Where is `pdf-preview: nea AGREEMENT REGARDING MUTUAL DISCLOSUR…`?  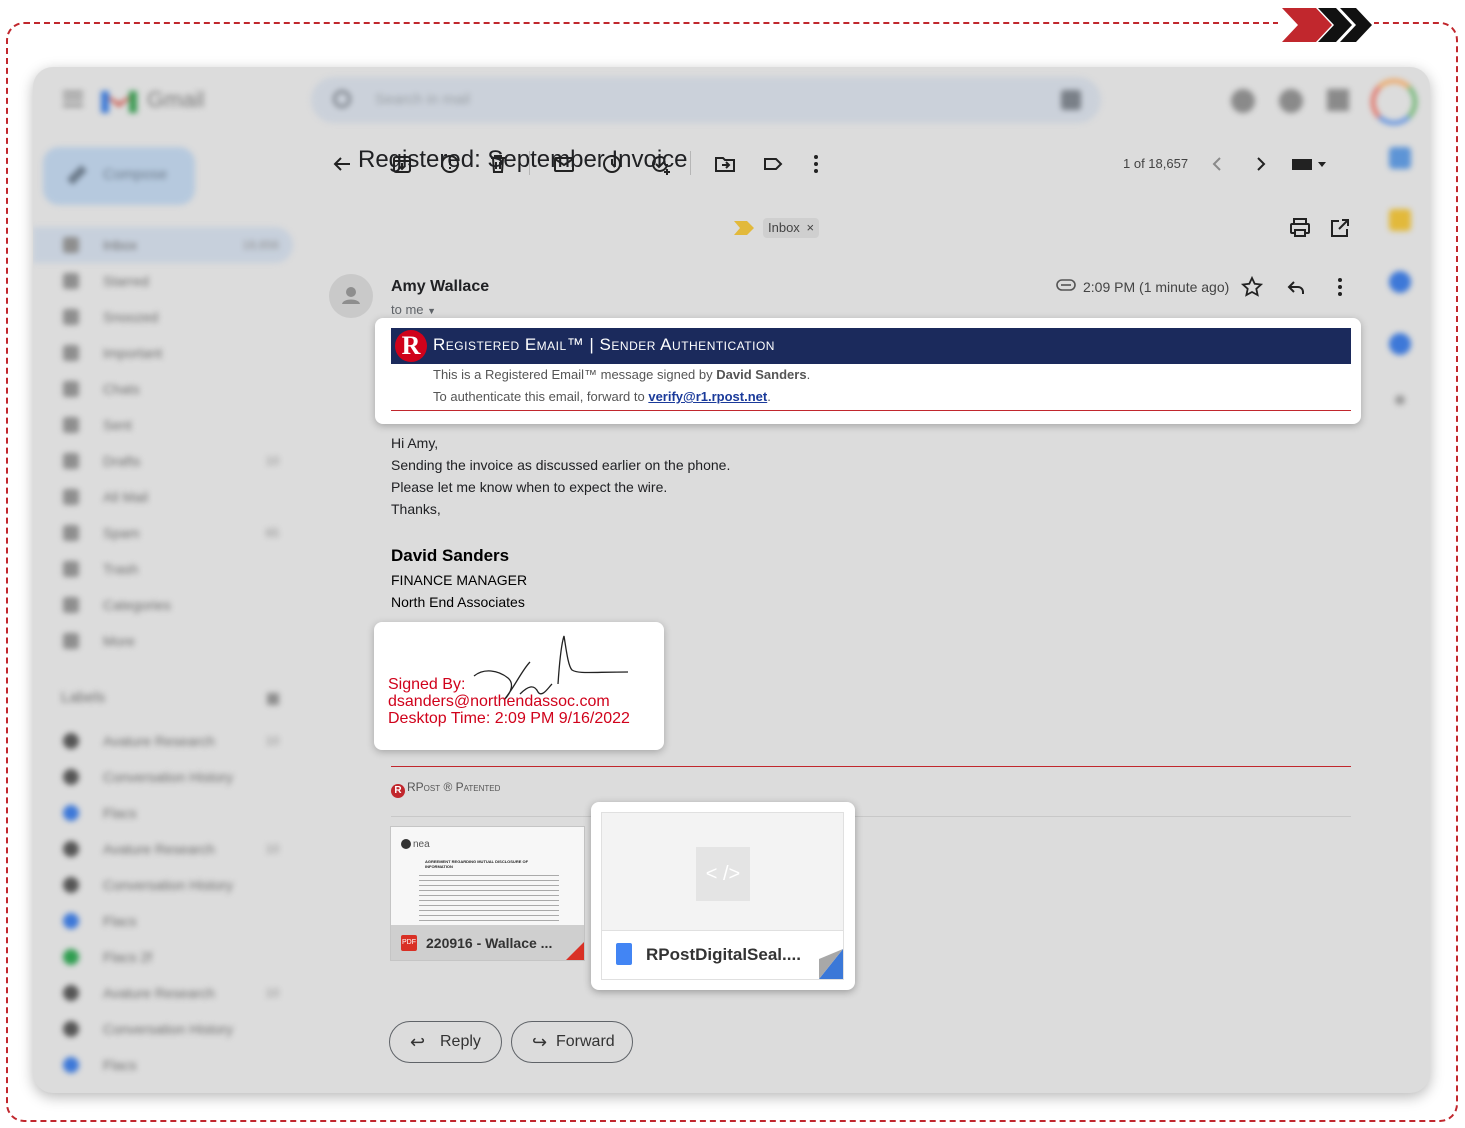 pdf-preview: nea AGREEMENT REGARDING MUTUAL DISCLOSUR… is located at coordinates (487, 876).